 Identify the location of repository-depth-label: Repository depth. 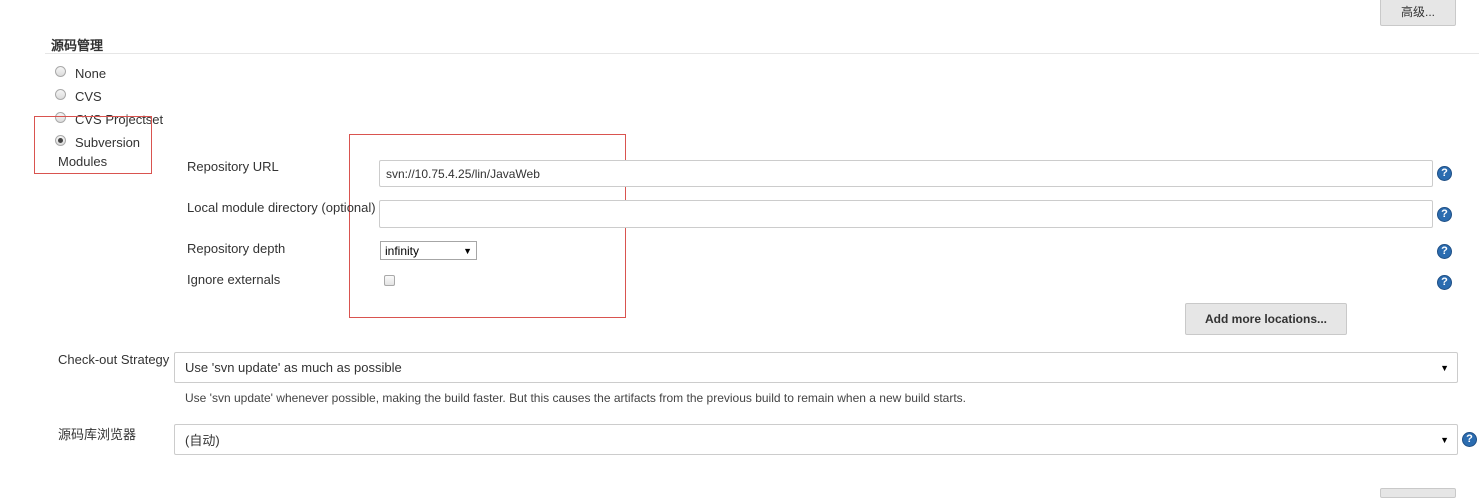
(236, 248).